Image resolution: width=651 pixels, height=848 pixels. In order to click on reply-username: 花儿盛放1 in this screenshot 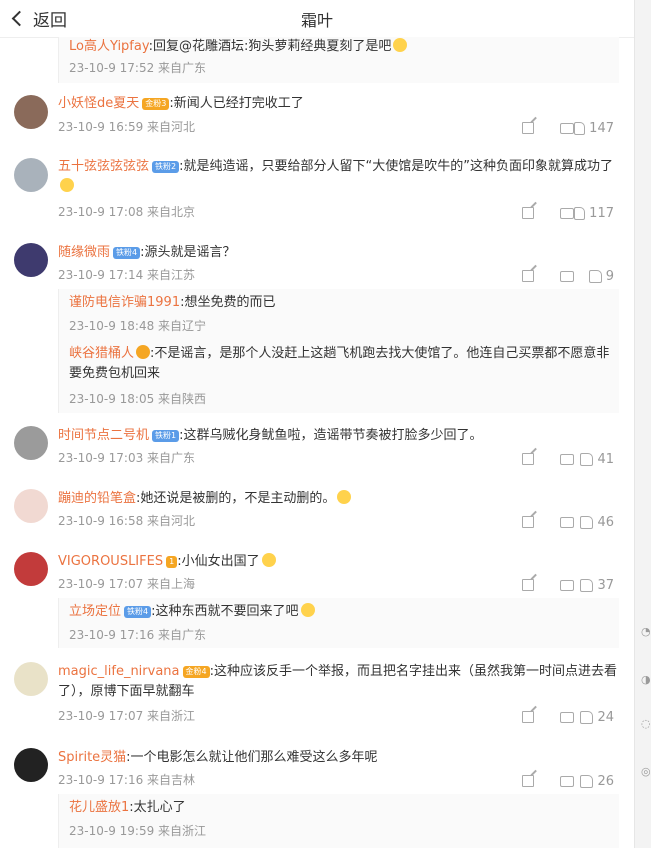, I will do `click(99, 807)`.